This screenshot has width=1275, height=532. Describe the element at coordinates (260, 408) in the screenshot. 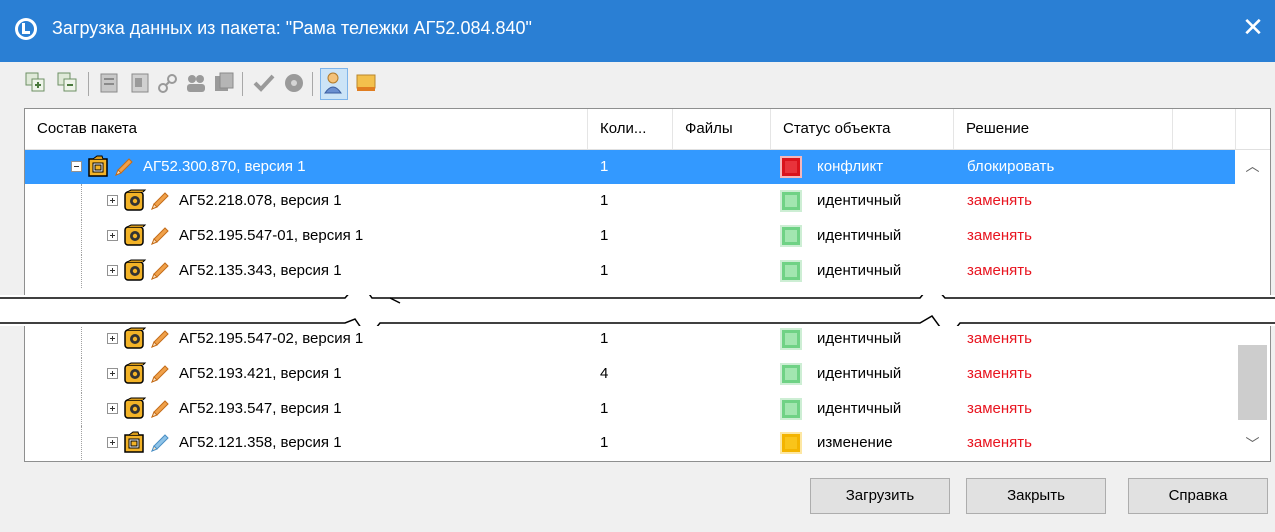

I see `object-name: АГ52.193.547, версия 1` at that location.